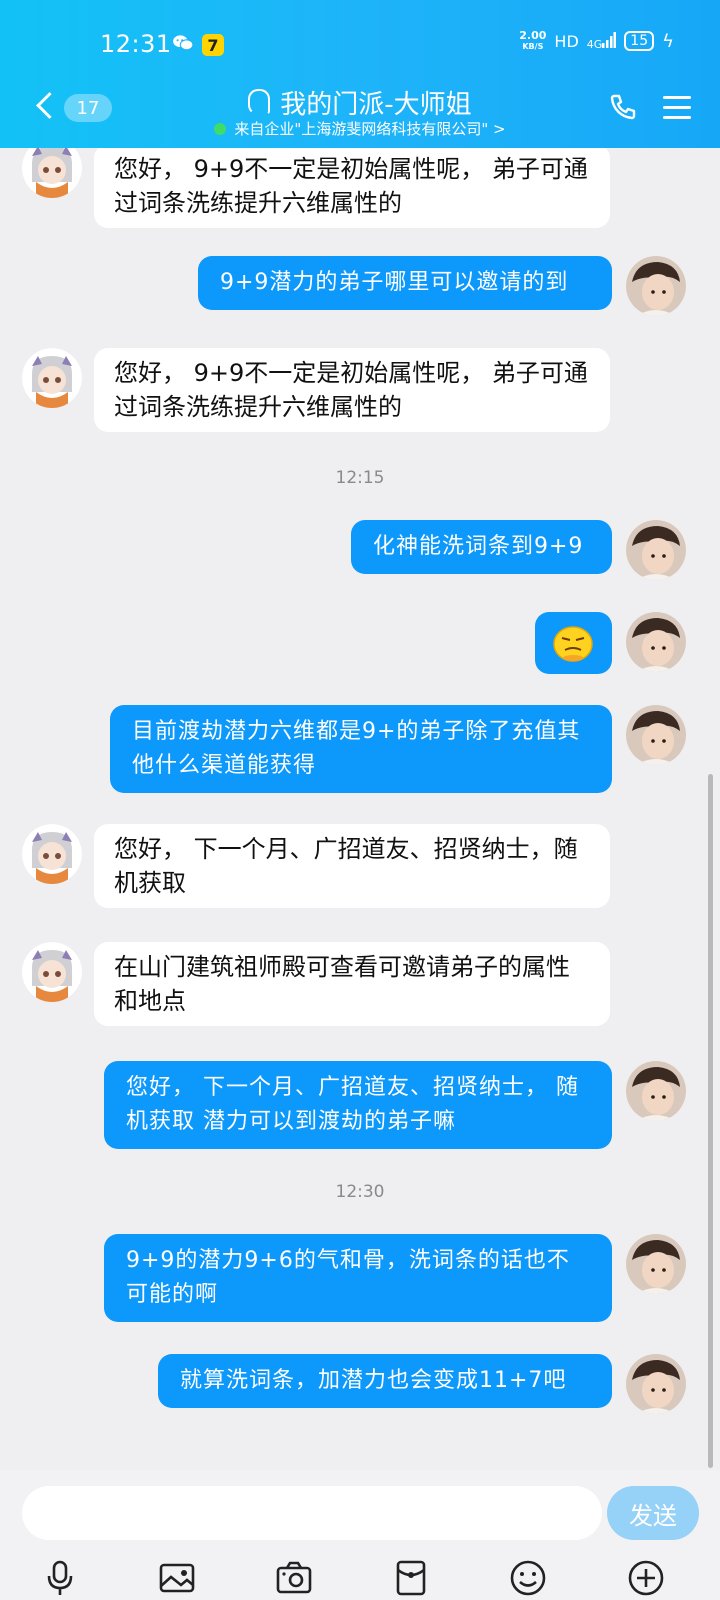 The height and width of the screenshot is (1600, 720). Describe the element at coordinates (646, 1578) in the screenshot. I see `plus-icon` at that location.